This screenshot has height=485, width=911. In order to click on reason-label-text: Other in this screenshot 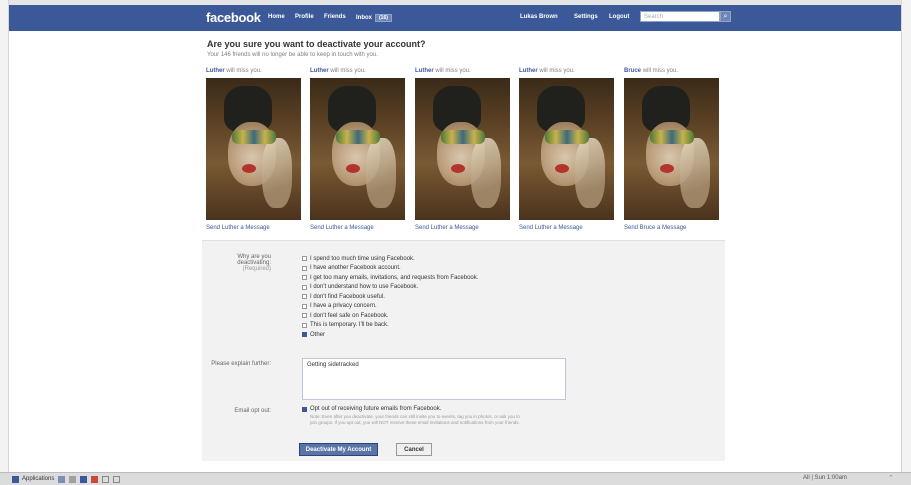, I will do `click(318, 334)`.